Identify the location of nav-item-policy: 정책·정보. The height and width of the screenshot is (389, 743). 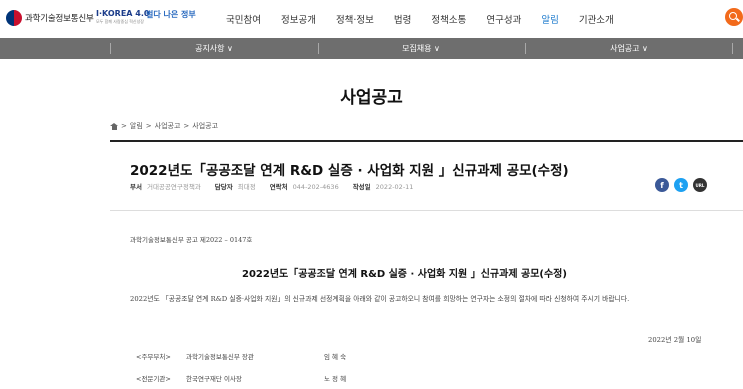
(355, 19).